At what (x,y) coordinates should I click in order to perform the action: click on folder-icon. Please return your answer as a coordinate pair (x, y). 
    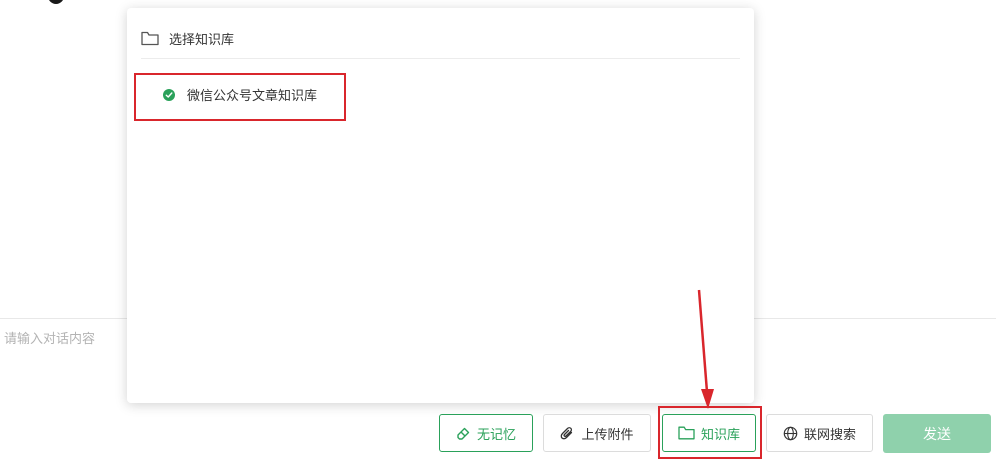
    Looking at the image, I should click on (150, 38).